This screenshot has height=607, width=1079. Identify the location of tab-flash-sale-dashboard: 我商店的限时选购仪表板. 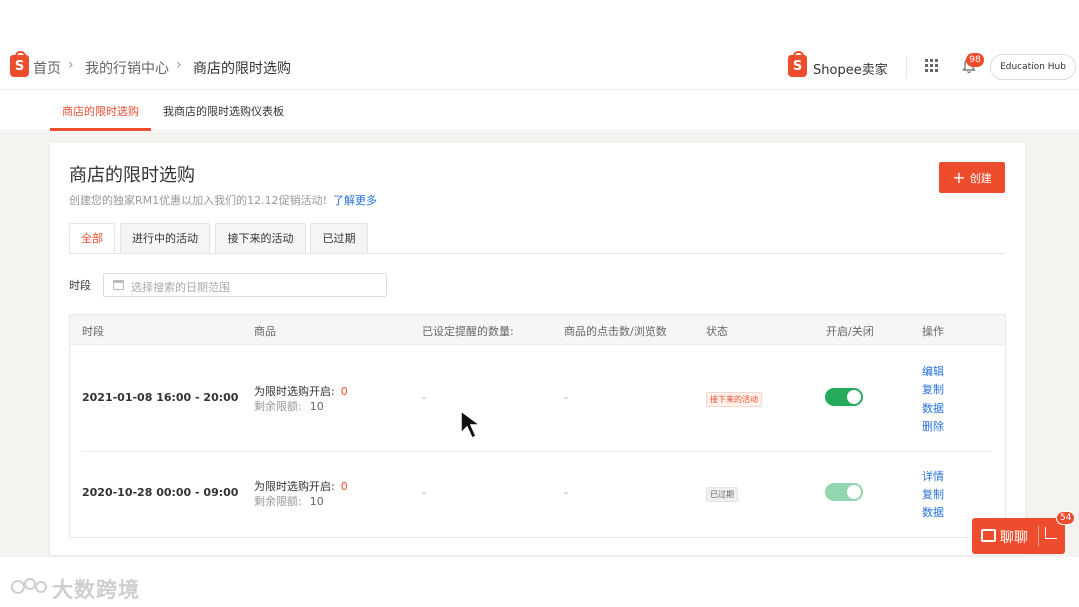
(223, 111).